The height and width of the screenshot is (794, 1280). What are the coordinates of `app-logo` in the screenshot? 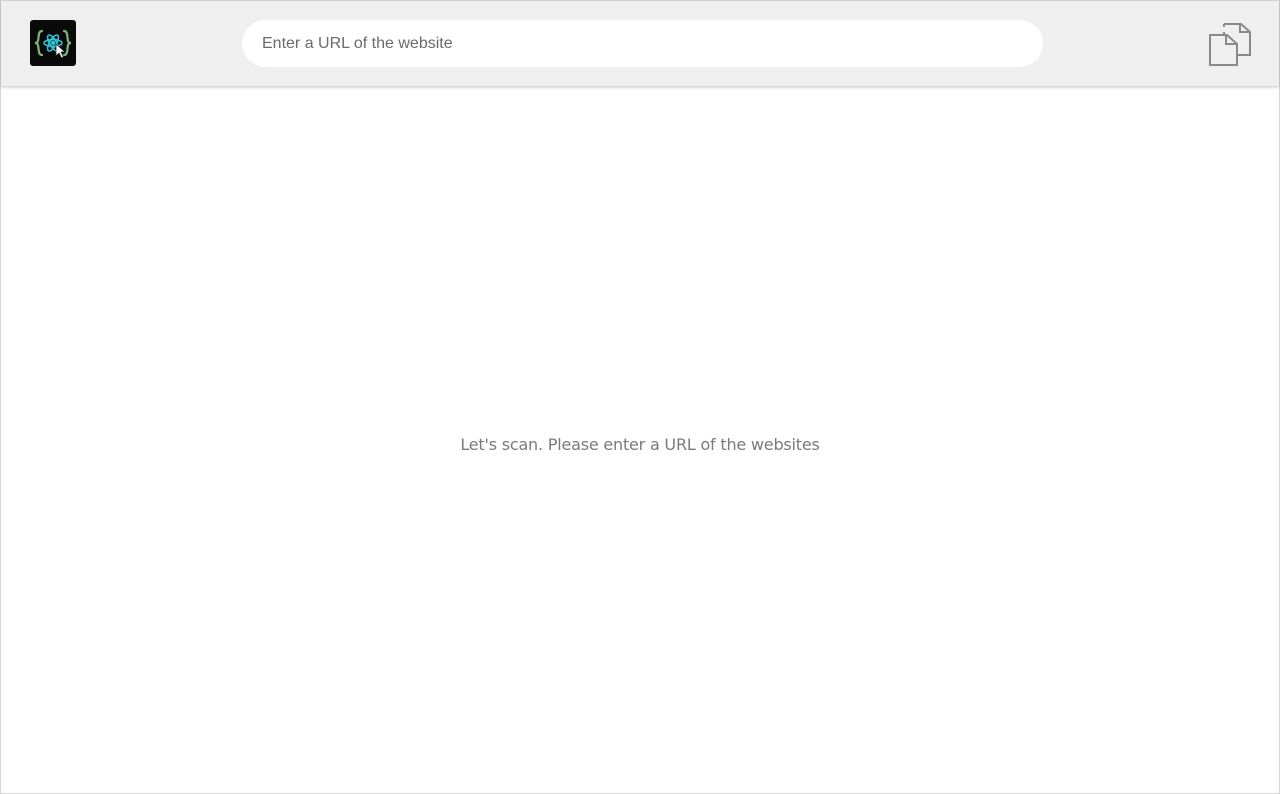 It's located at (53, 43).